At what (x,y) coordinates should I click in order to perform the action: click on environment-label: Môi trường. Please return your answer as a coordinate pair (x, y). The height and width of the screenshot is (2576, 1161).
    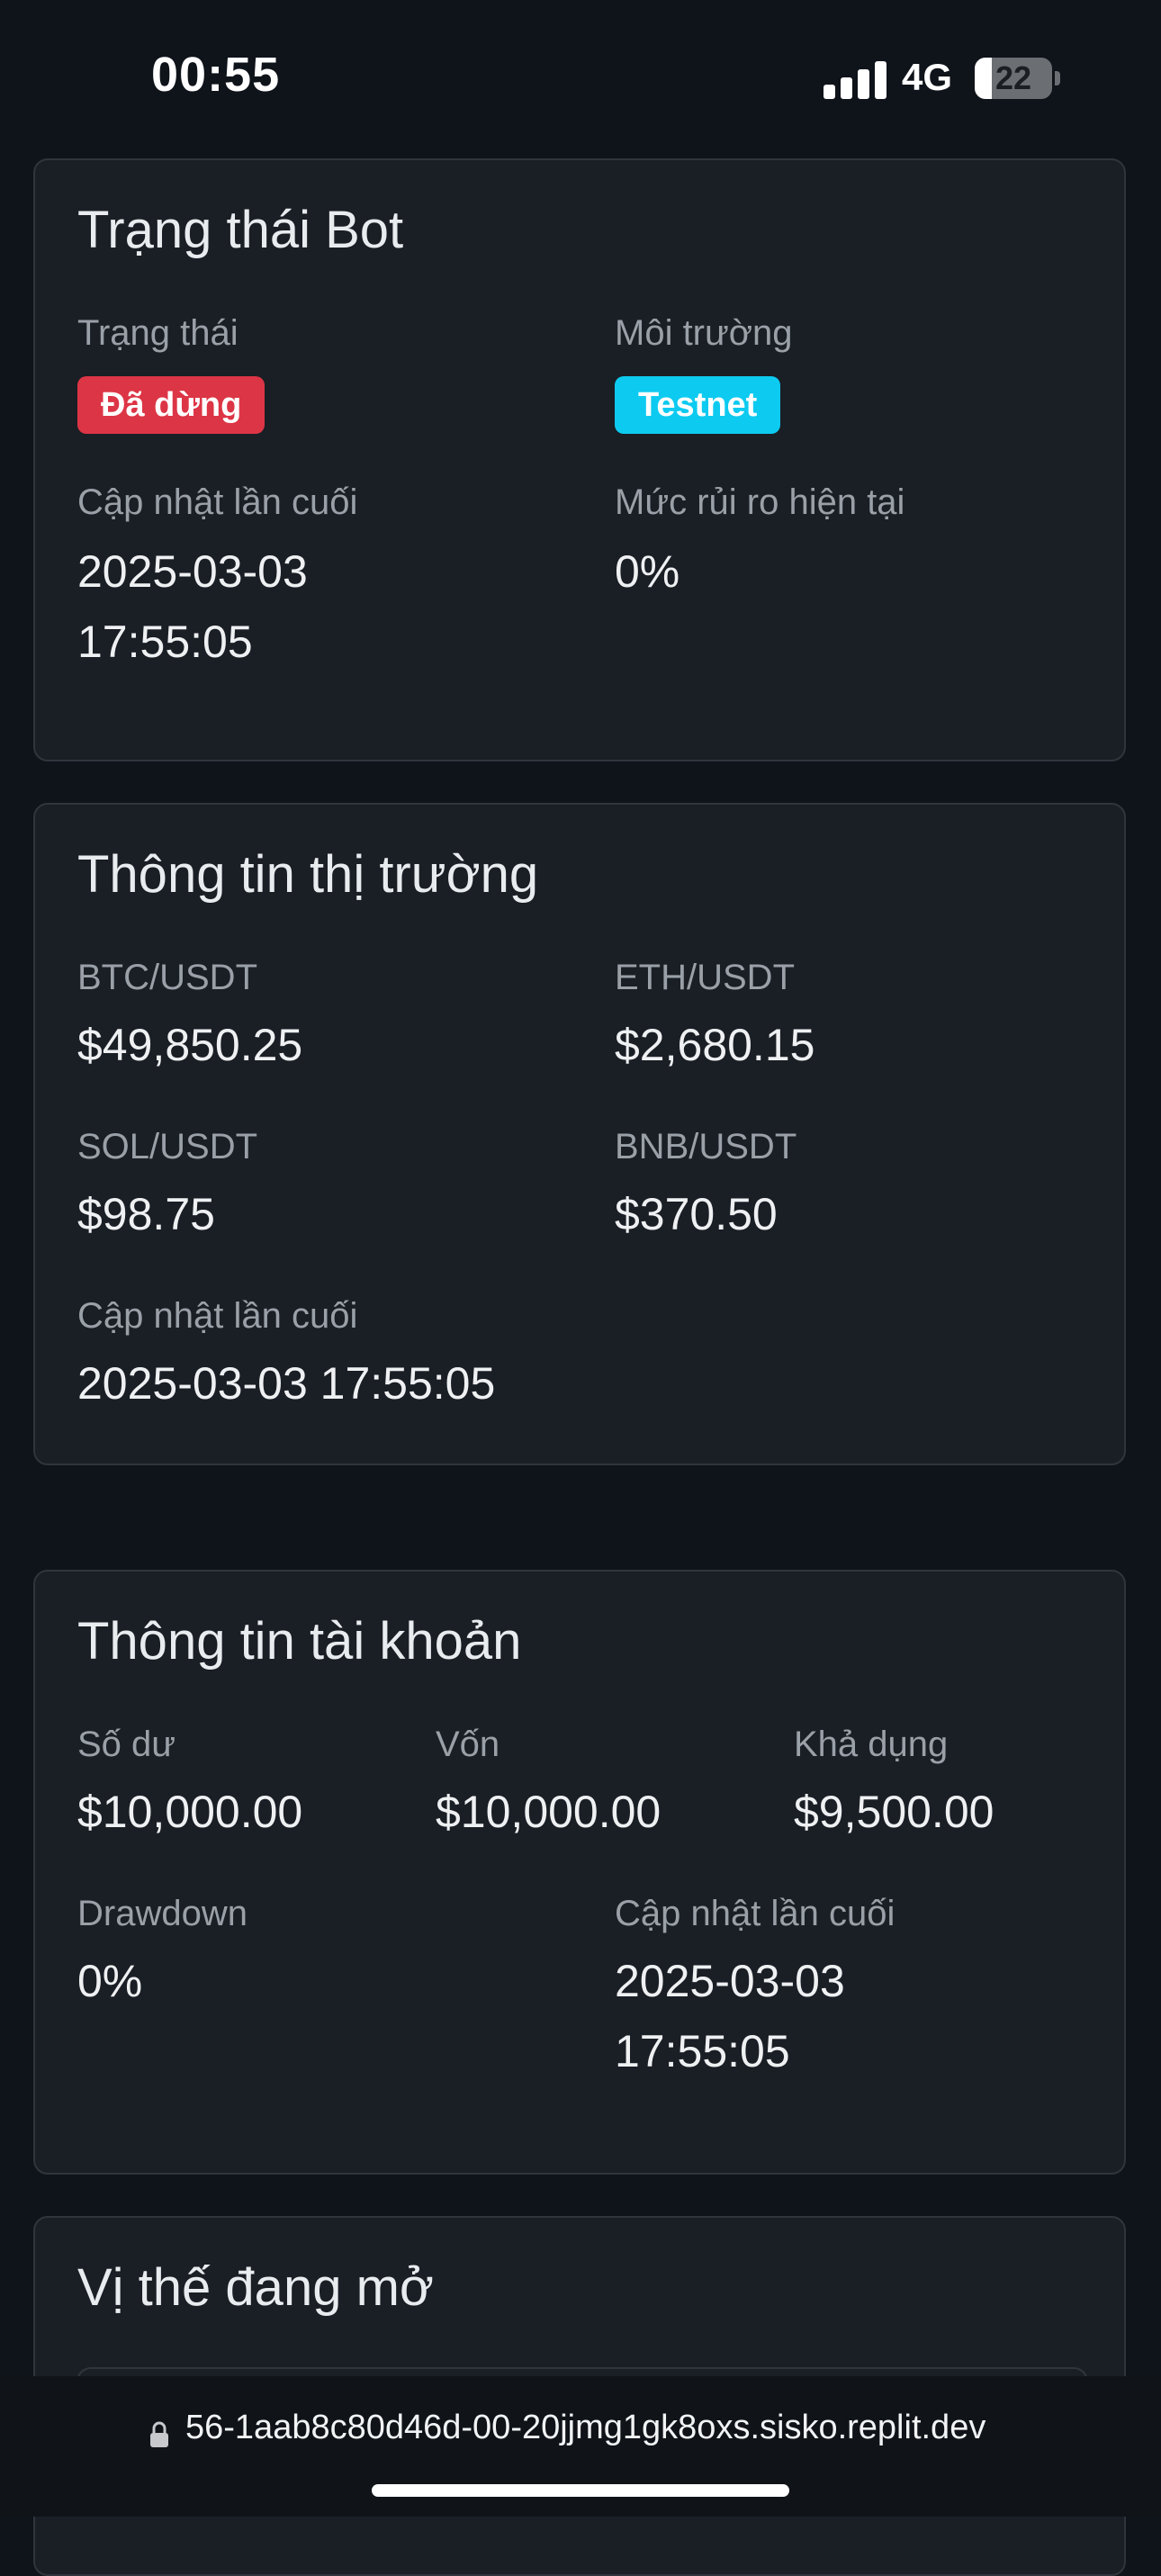
    Looking at the image, I should click on (704, 333).